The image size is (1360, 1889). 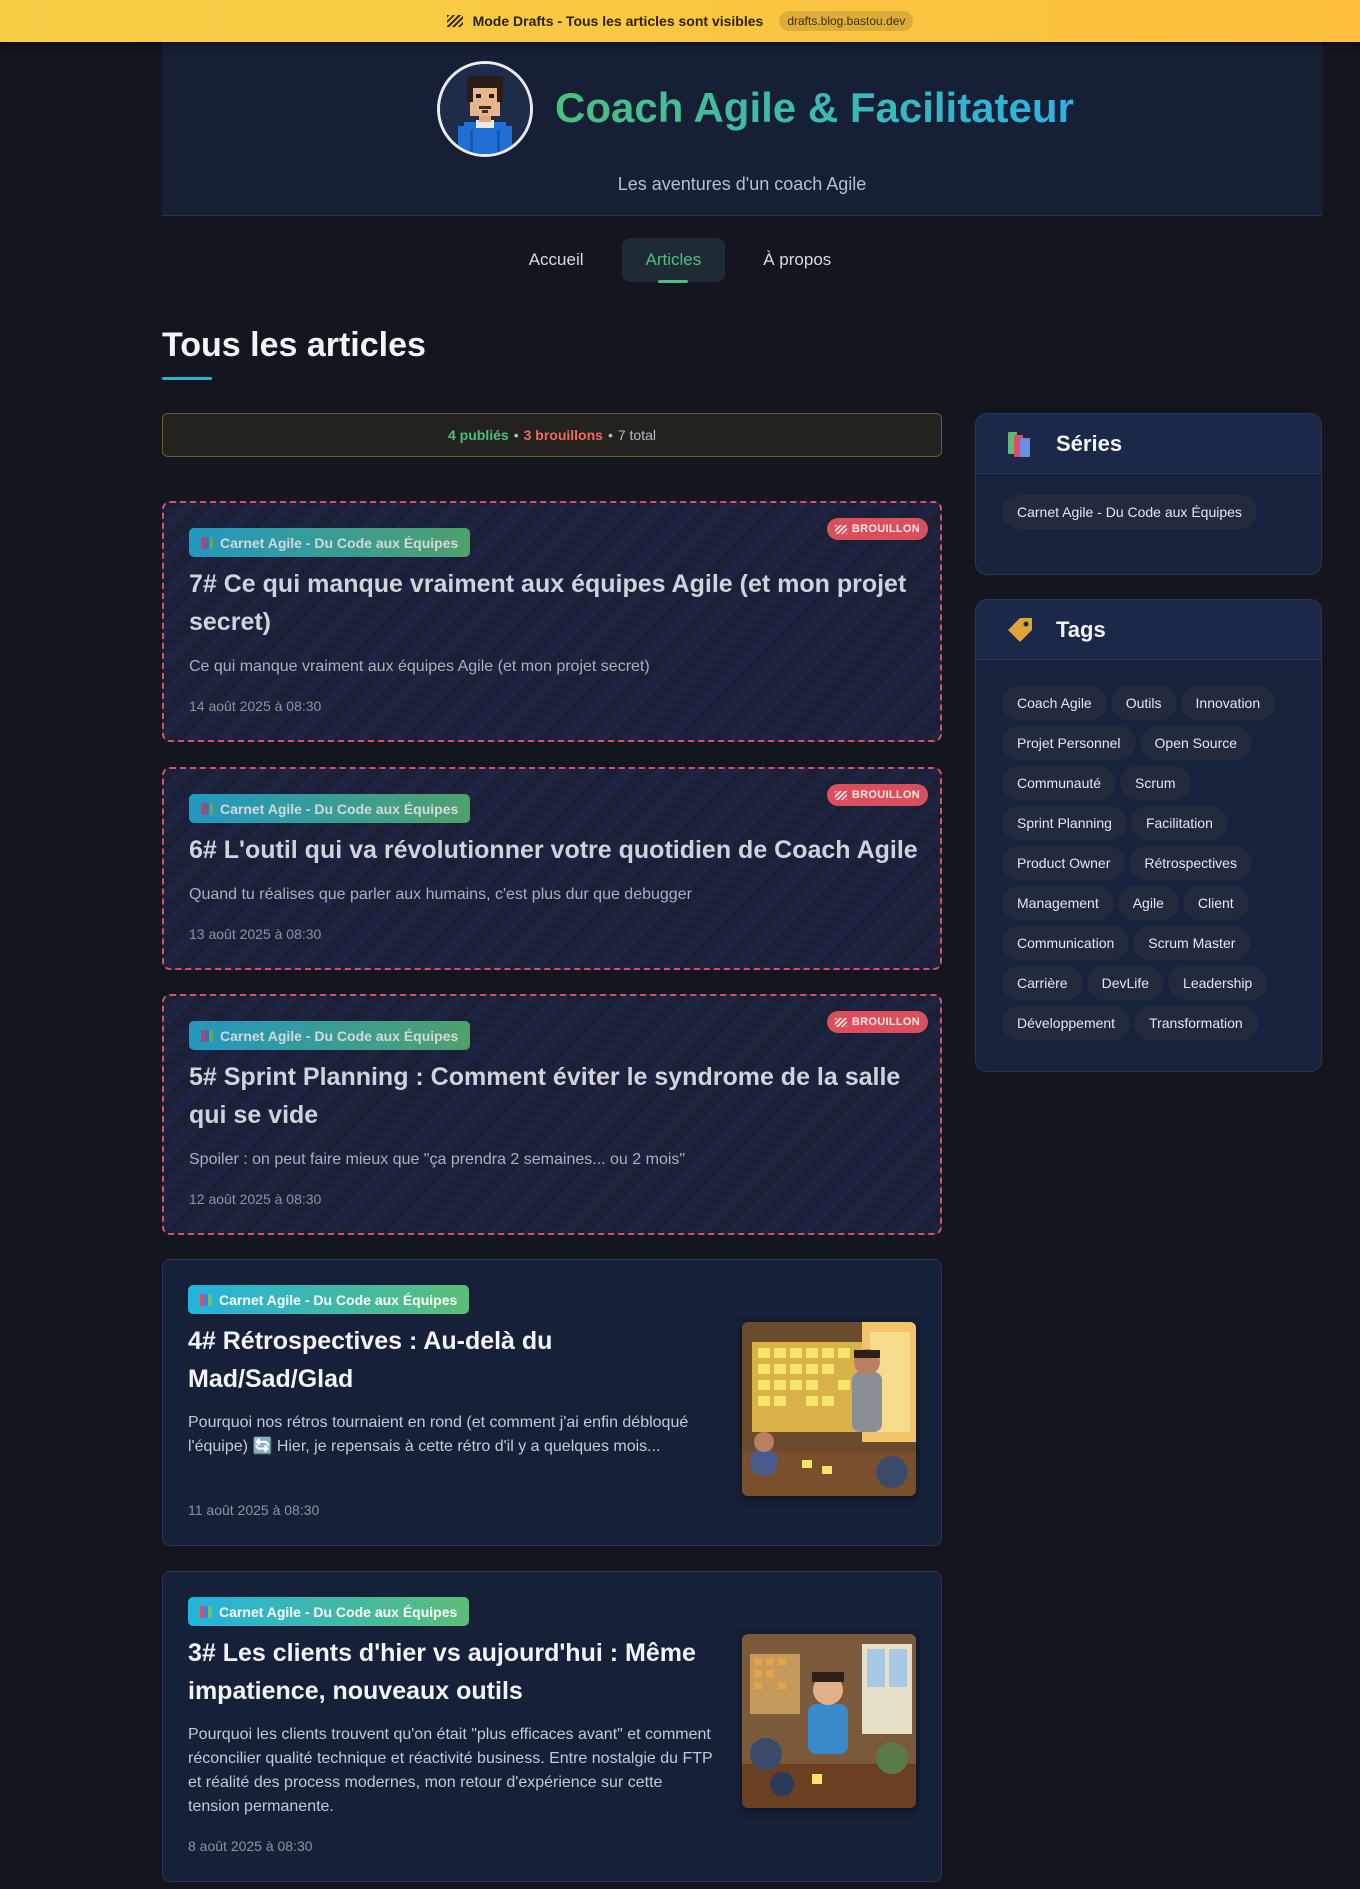 What do you see at coordinates (1059, 783) in the screenshot?
I see `tag-chip: Communauté` at bounding box center [1059, 783].